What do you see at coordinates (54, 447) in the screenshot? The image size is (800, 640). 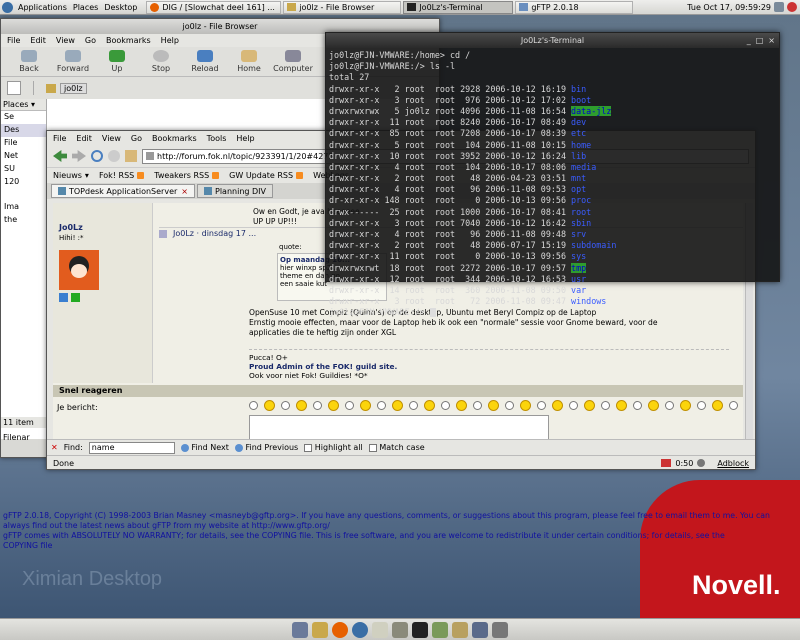 I see `close-icon: ✕` at bounding box center [54, 447].